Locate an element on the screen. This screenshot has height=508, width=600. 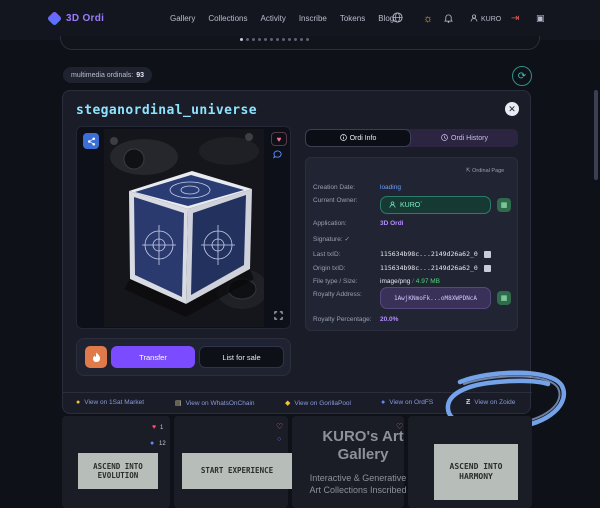
tab-ordi-history-label: Ordi History is located at coordinates (469, 138).